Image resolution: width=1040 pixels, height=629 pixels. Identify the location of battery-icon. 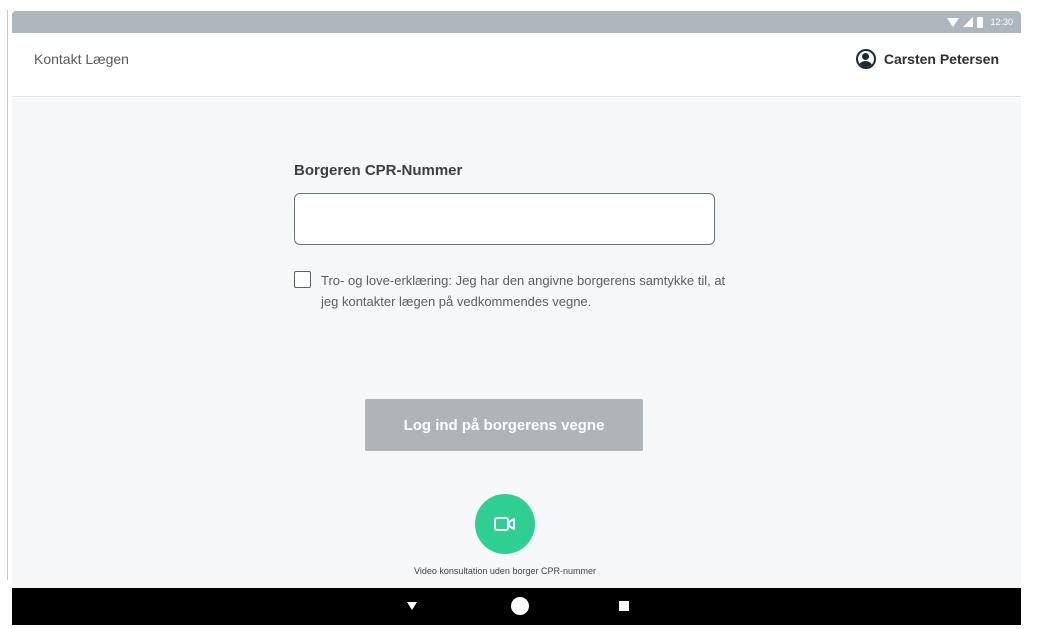
(980, 22).